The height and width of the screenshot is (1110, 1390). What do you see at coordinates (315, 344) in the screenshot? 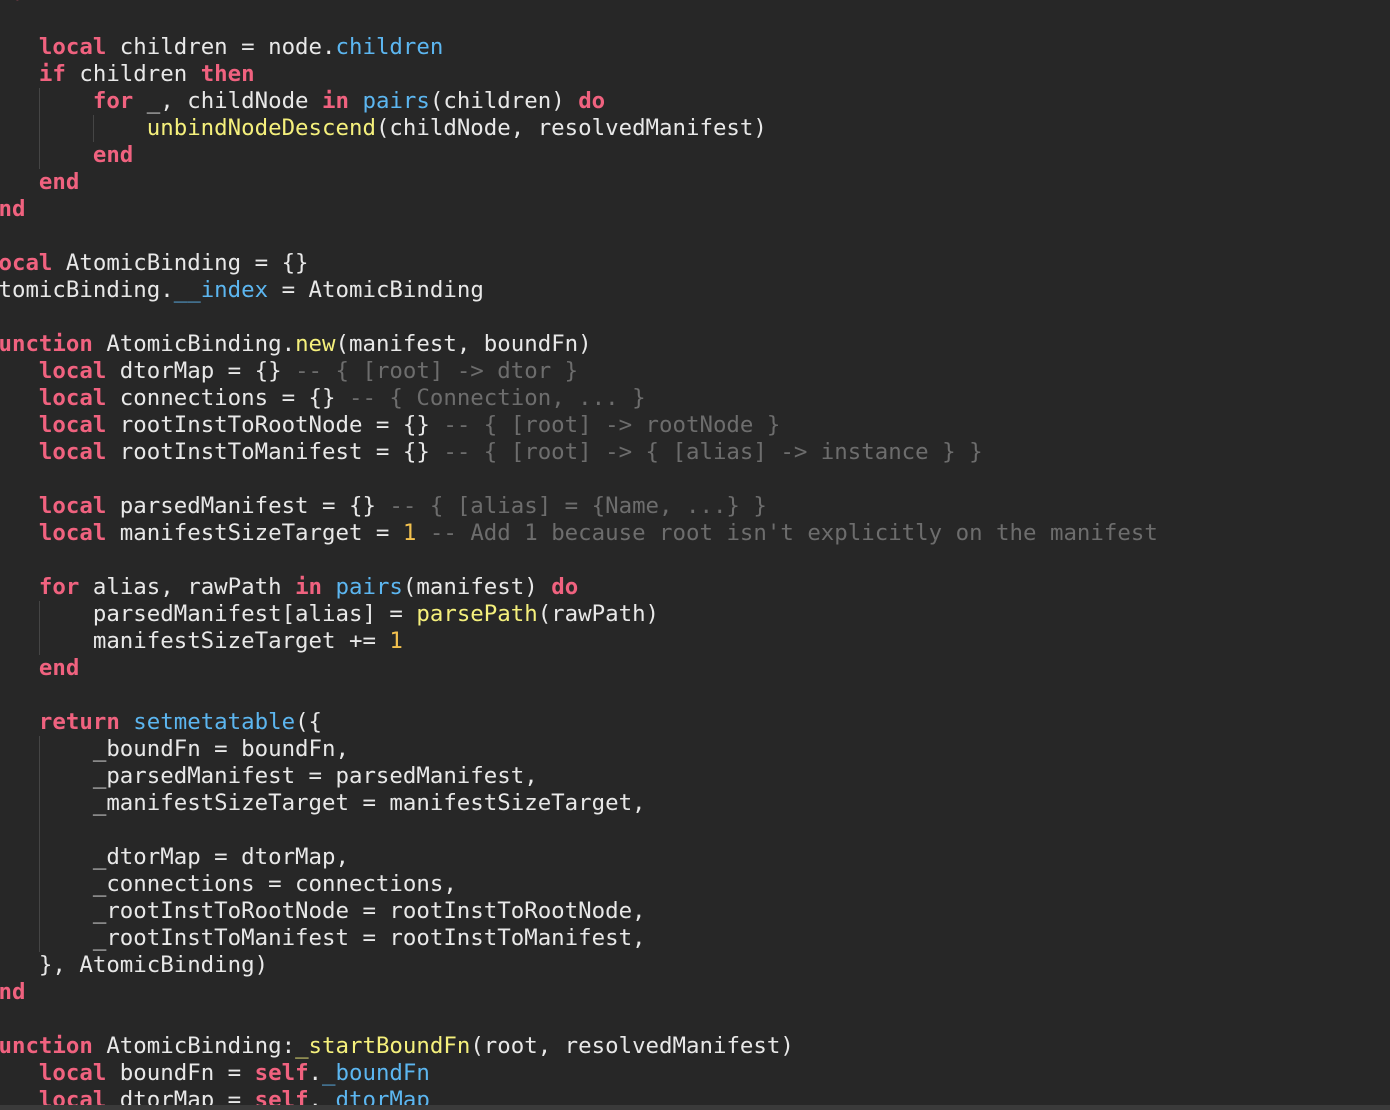
I see `code-token: new` at bounding box center [315, 344].